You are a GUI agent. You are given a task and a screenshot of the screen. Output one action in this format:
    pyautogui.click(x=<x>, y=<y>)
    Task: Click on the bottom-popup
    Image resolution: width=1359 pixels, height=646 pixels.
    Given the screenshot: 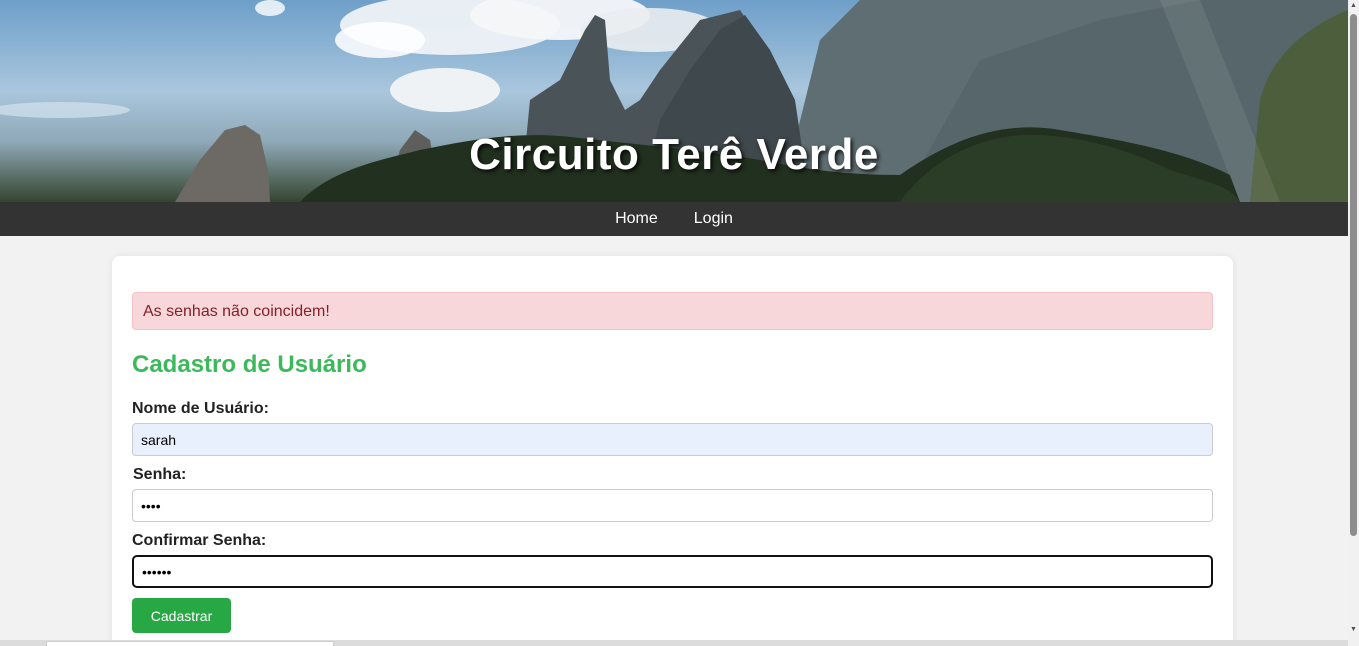 What is the action you would take?
    pyautogui.click(x=190, y=643)
    